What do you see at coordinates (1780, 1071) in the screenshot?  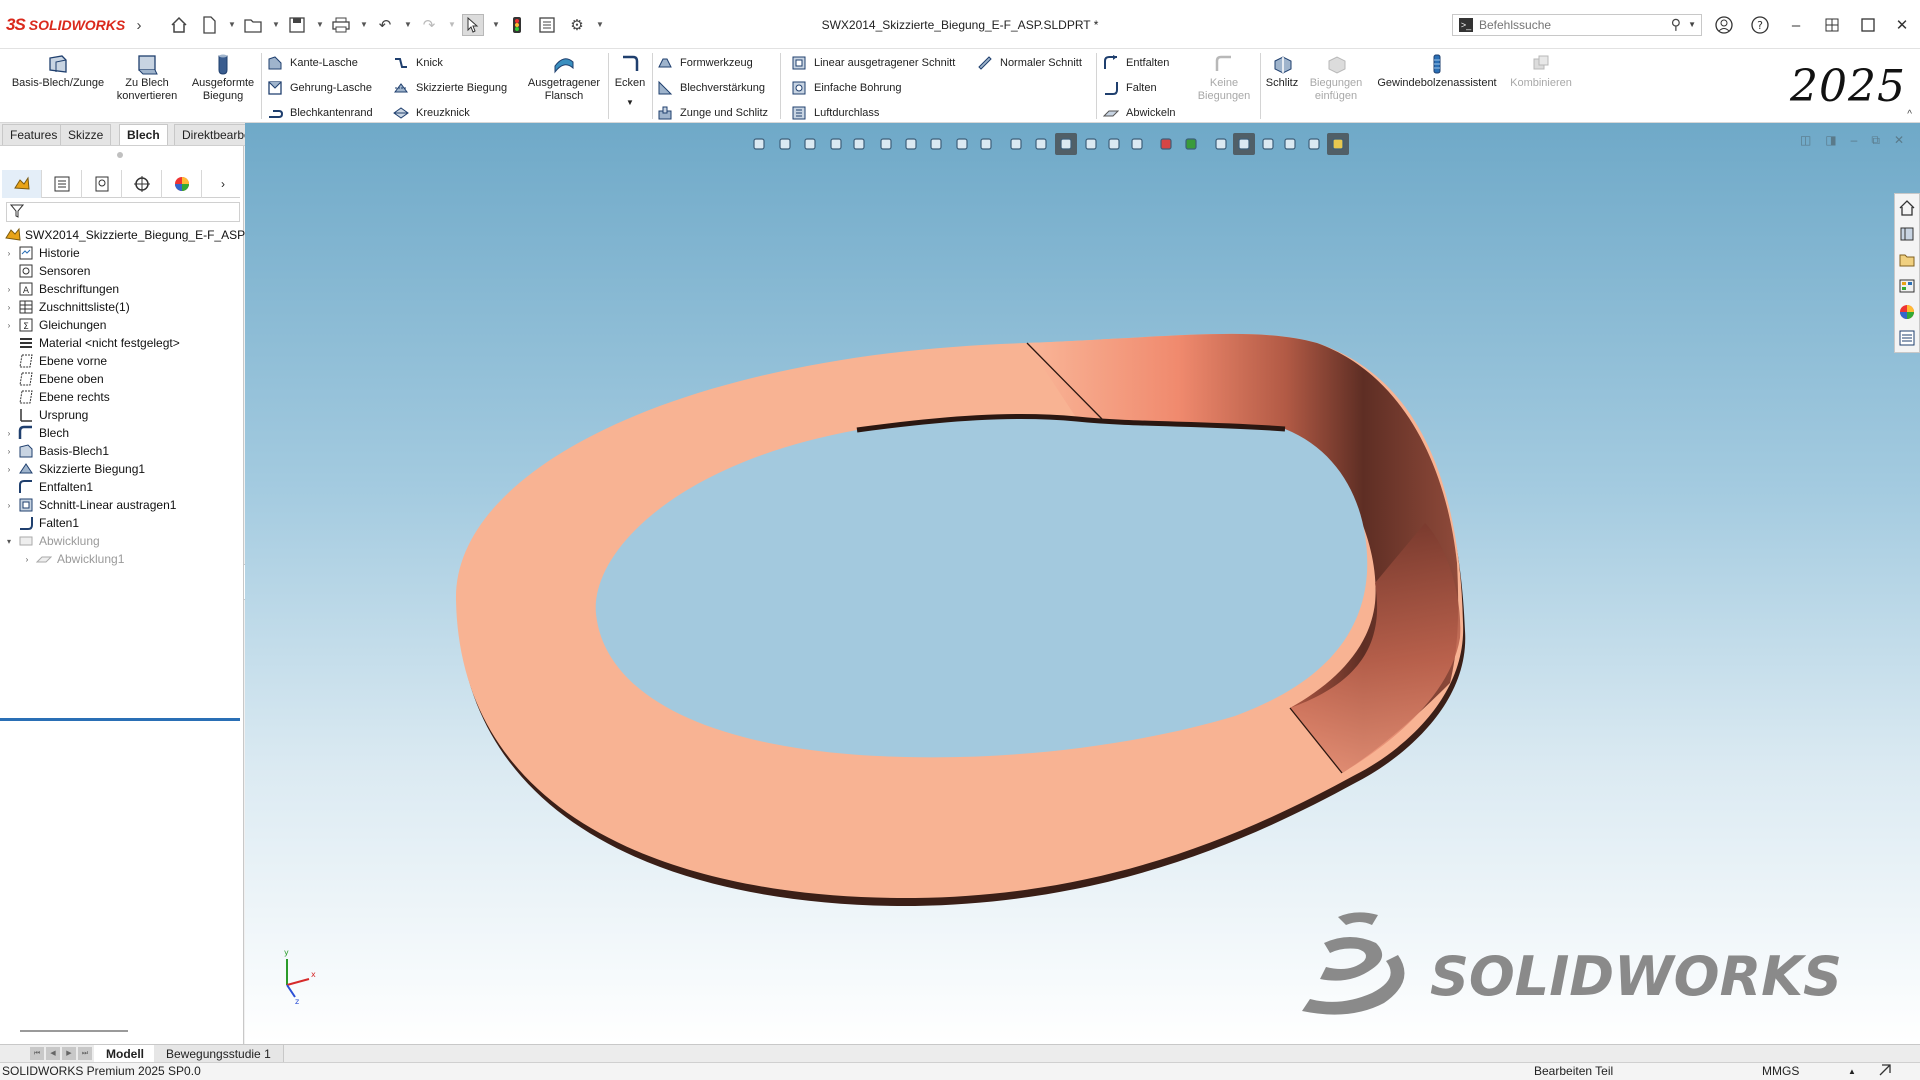 I see `unit-system-selector: MMGS` at bounding box center [1780, 1071].